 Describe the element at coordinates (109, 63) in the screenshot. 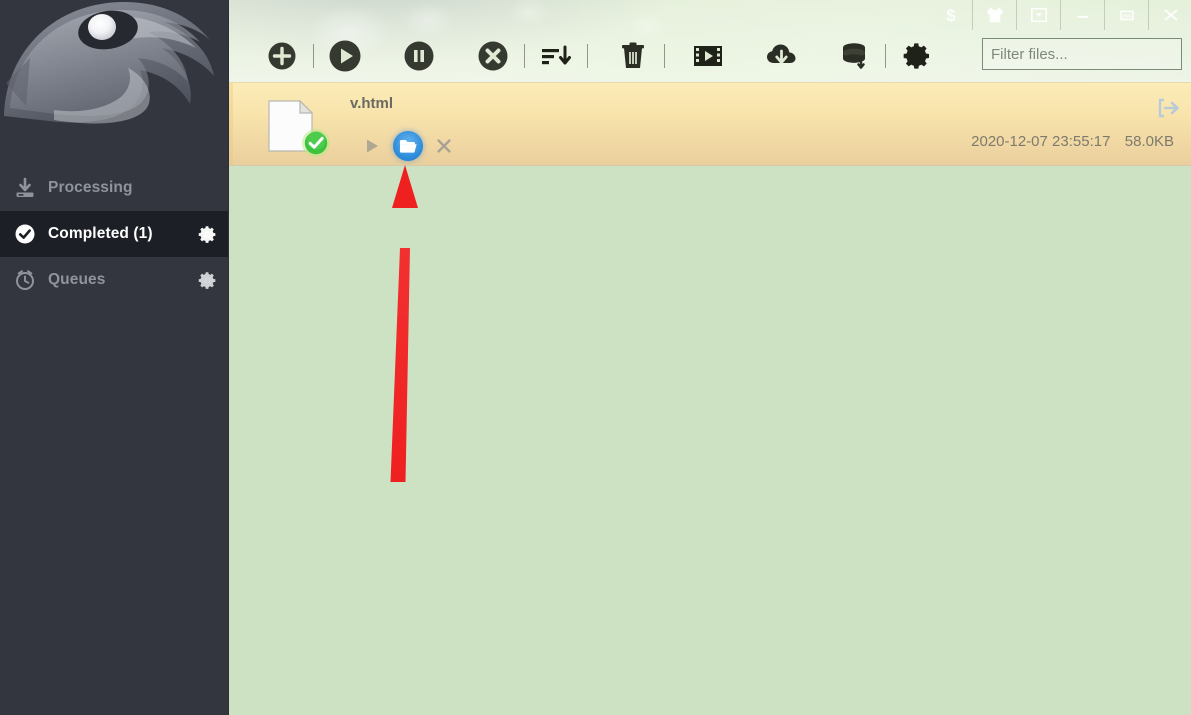

I see `eagle-logo-icon` at that location.